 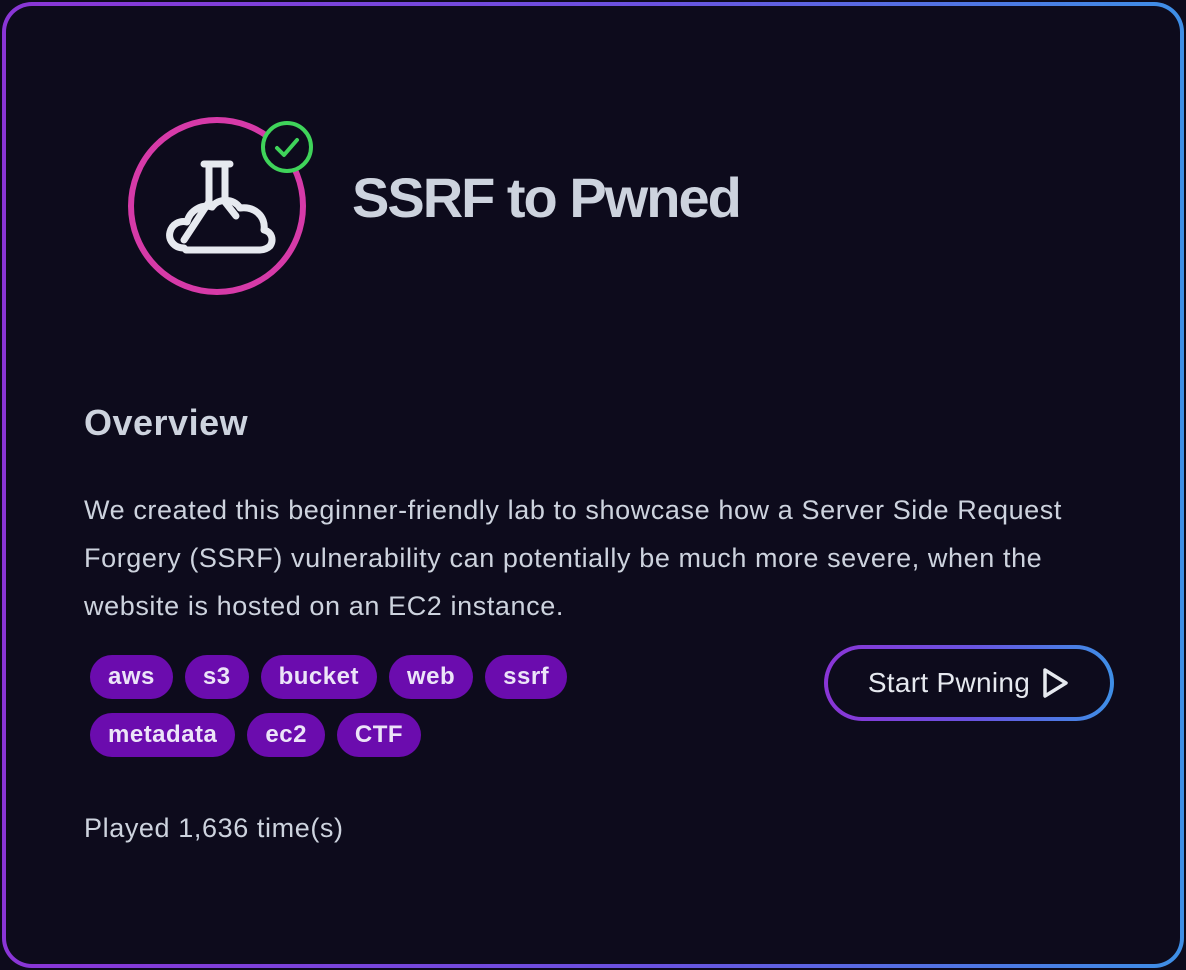 What do you see at coordinates (286, 735) in the screenshot?
I see `tag-ec2: ec2` at bounding box center [286, 735].